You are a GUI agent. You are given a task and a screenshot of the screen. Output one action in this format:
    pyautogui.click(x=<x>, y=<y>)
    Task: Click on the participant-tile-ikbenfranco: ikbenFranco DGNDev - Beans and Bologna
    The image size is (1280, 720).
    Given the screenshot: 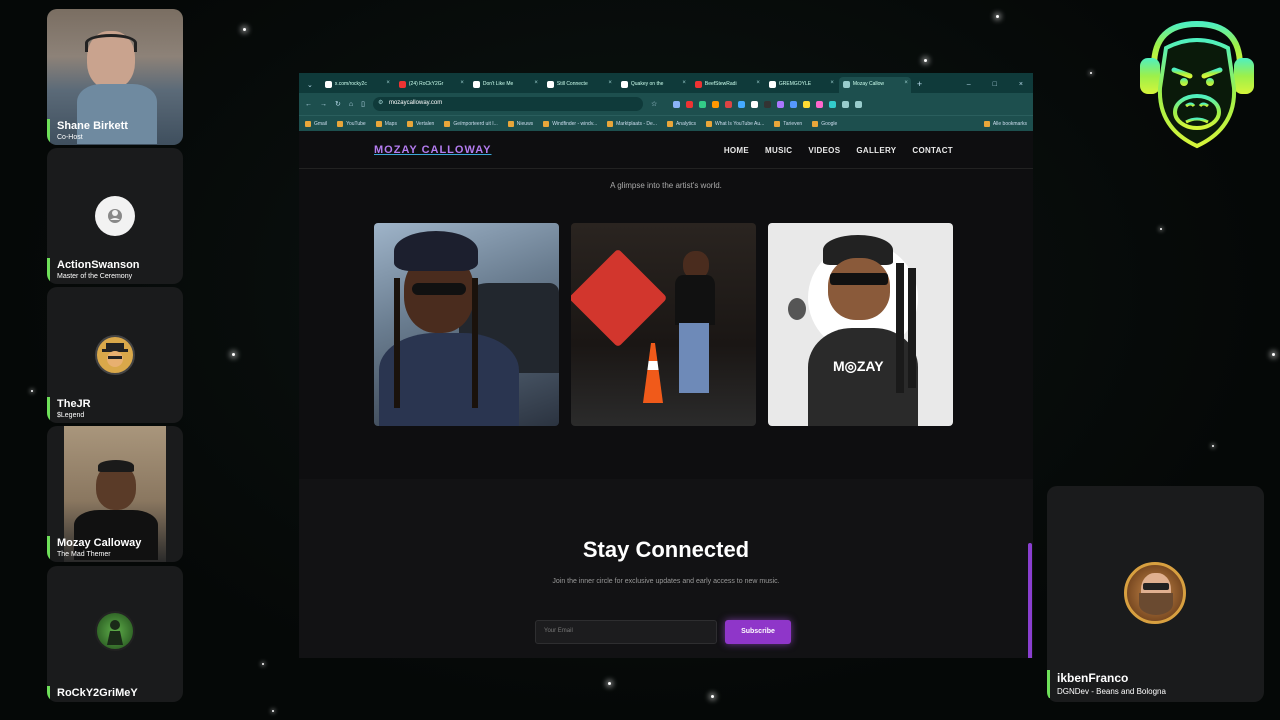 What is the action you would take?
    pyautogui.click(x=1155, y=594)
    